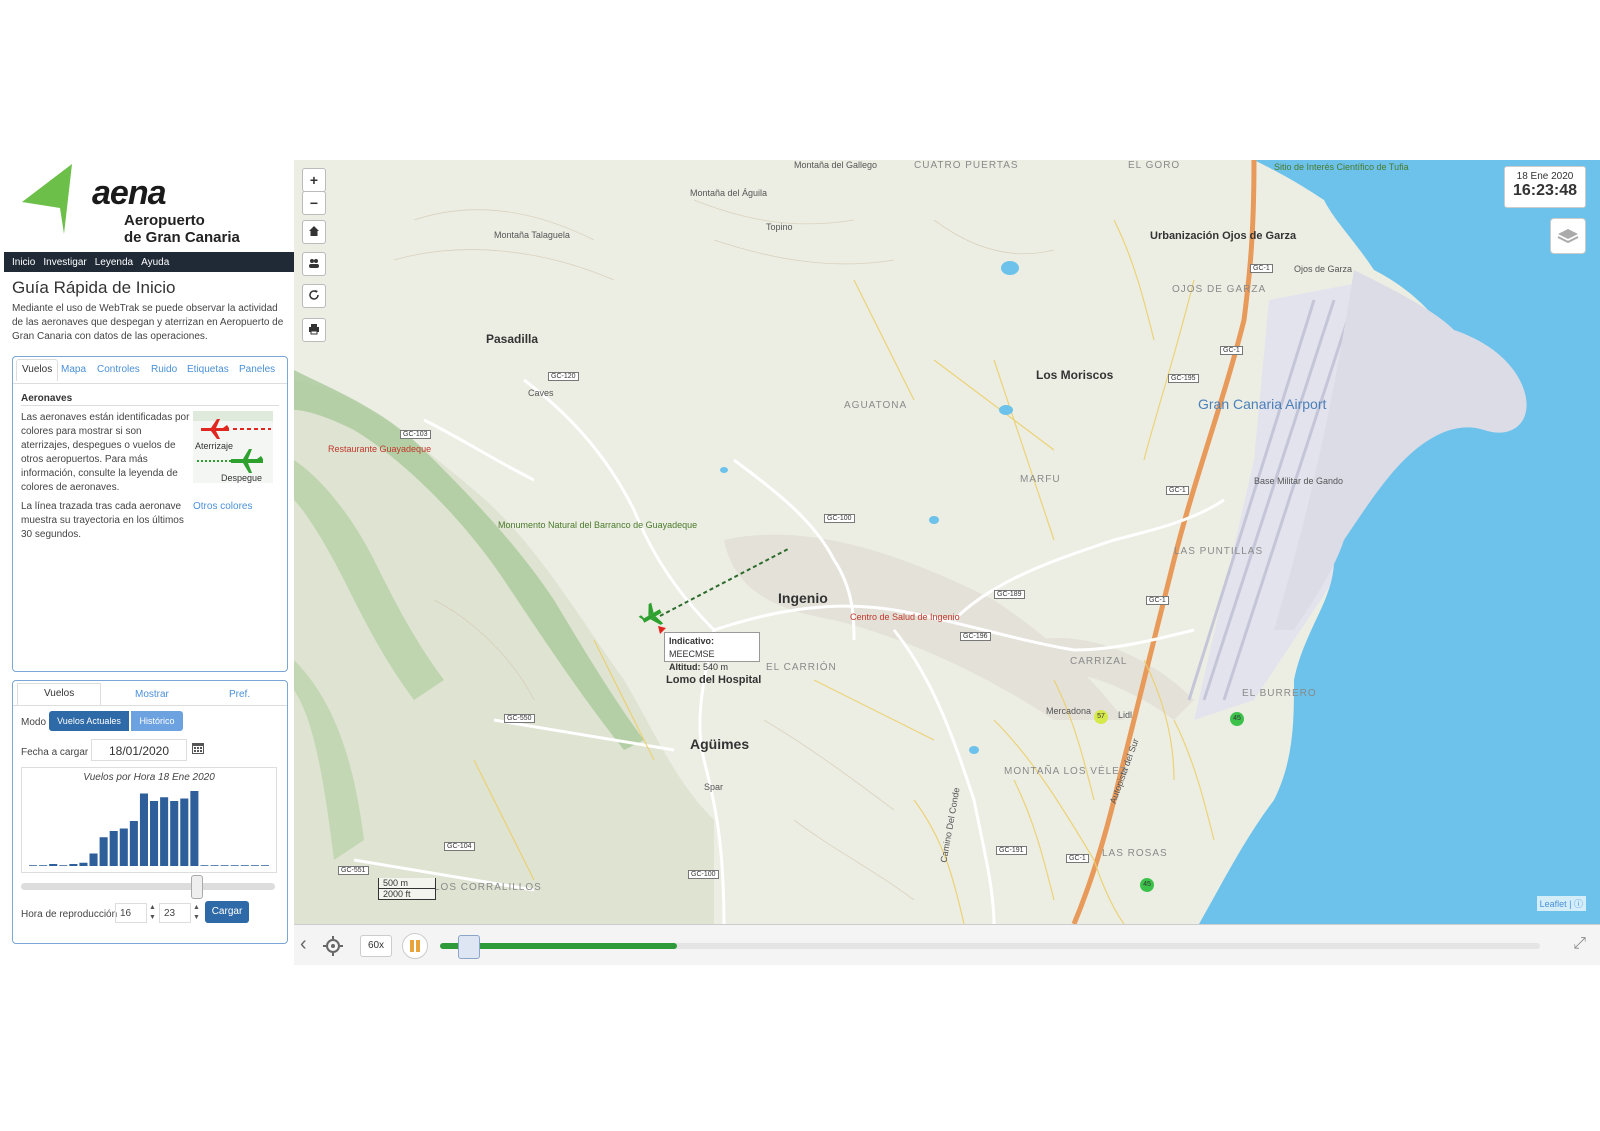 The height and width of the screenshot is (1131, 1600). I want to click on date-label: Fecha a cargar, so click(55, 752).